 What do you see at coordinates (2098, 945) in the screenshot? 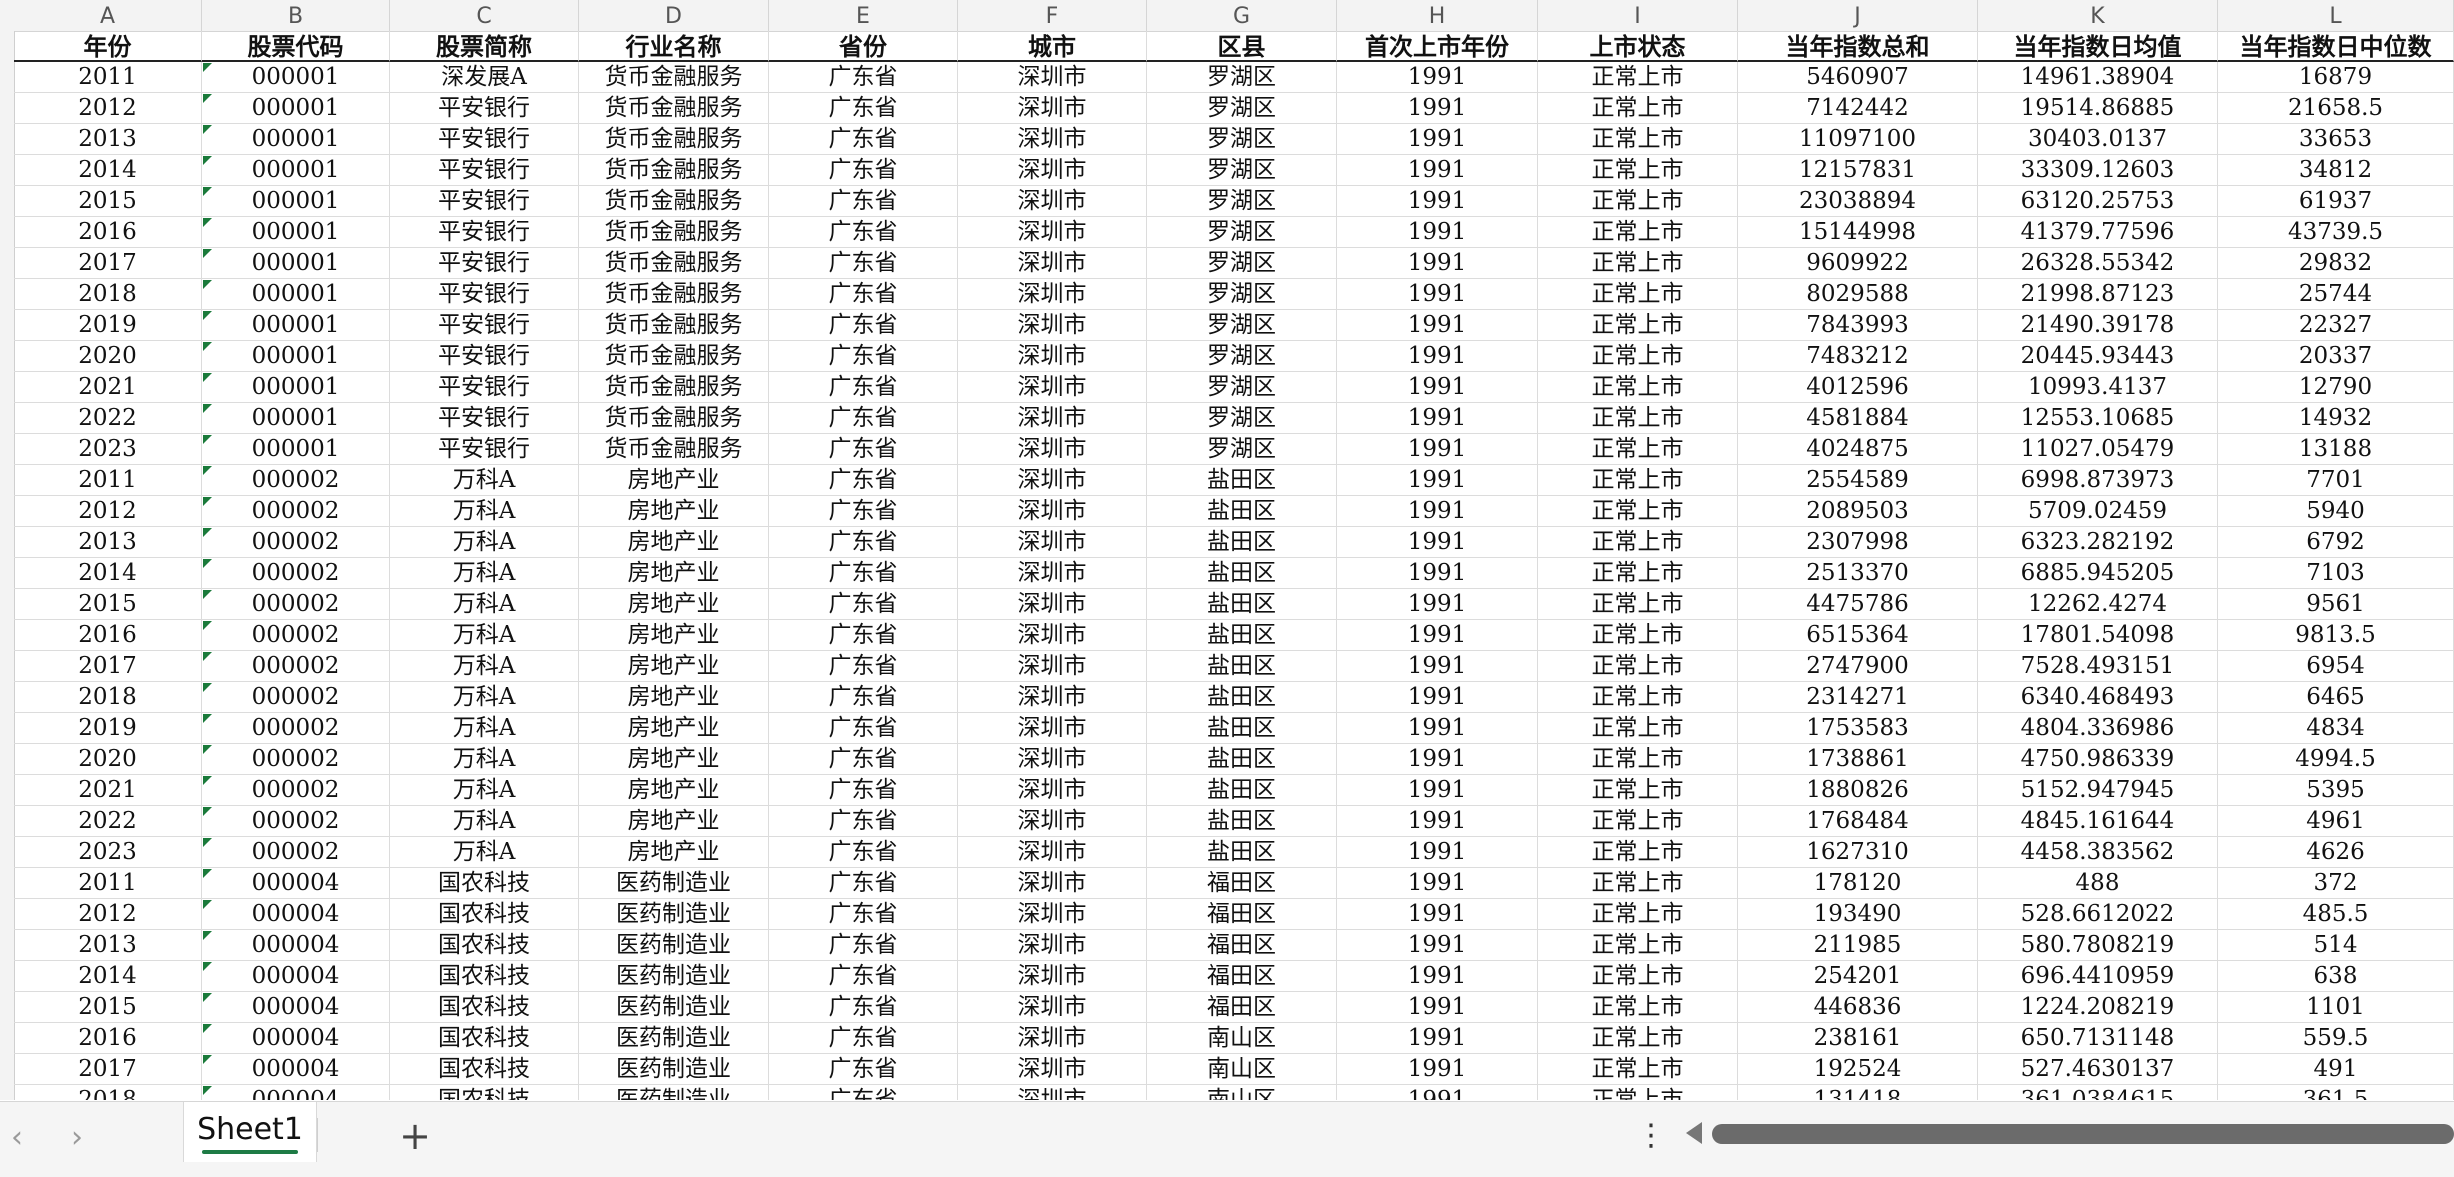
I see `table-cell: 580.7808219` at bounding box center [2098, 945].